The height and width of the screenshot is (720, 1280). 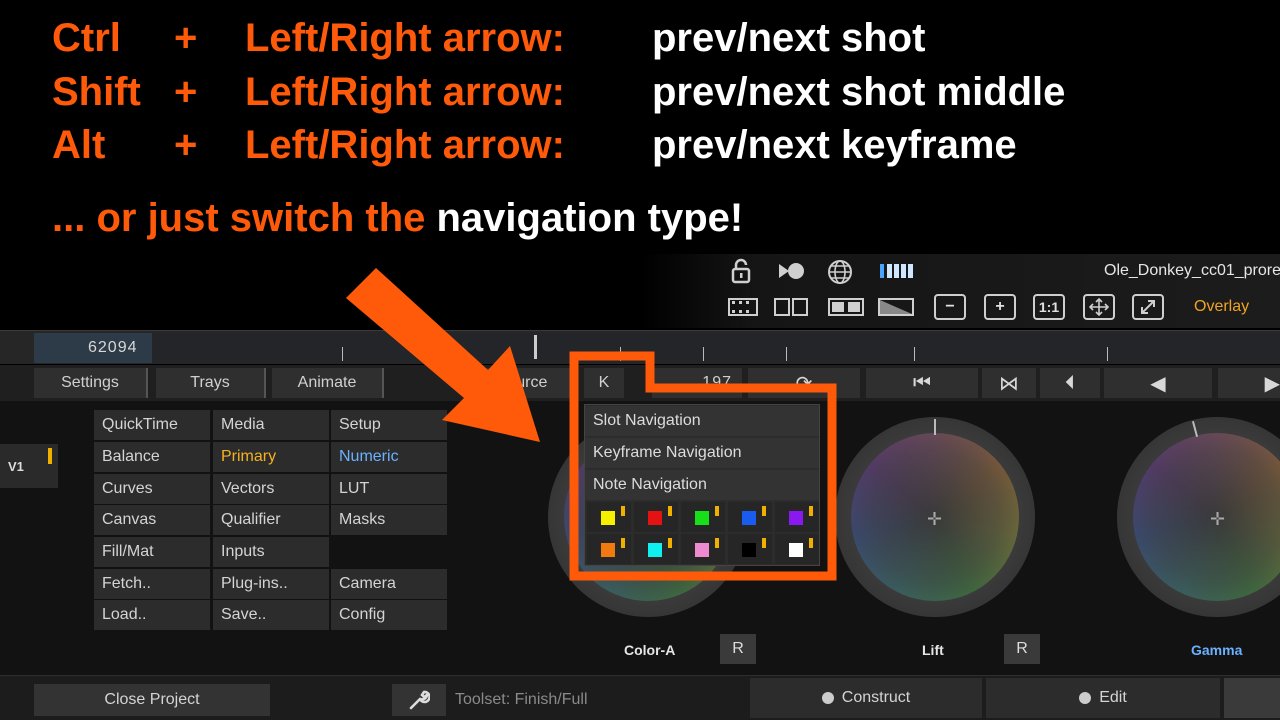 What do you see at coordinates (271, 425) in the screenshot?
I see `menu-media: Media` at bounding box center [271, 425].